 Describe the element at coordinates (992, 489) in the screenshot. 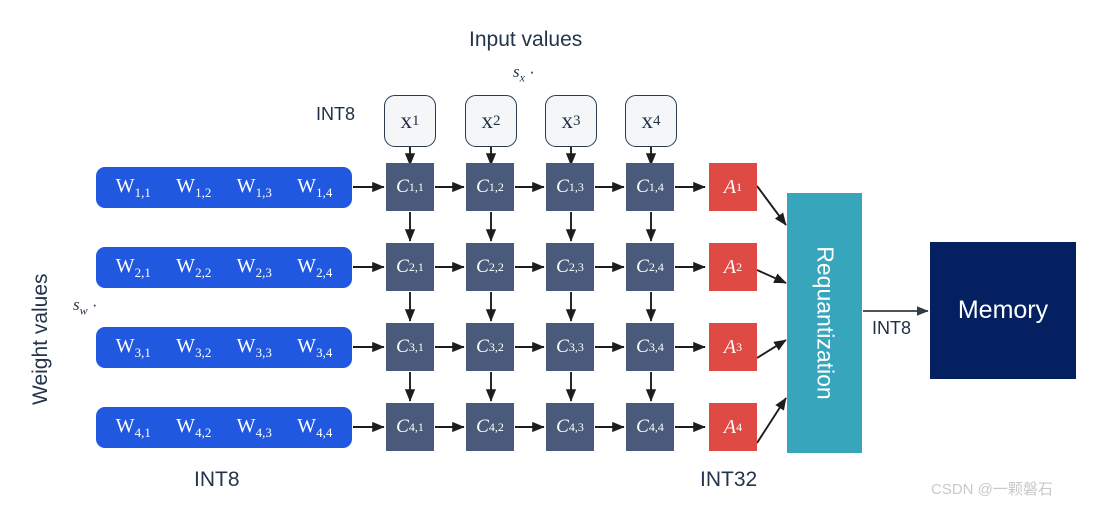

I see `watermark: CSDN @一颗磐石` at that location.